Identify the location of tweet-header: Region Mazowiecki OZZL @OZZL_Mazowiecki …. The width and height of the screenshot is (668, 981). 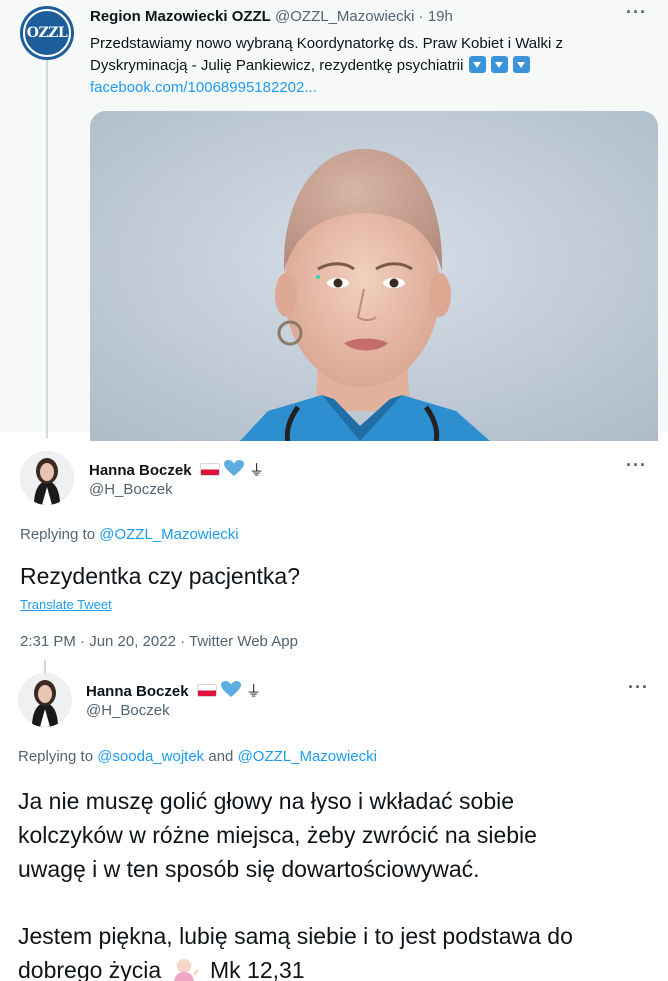
(271, 16).